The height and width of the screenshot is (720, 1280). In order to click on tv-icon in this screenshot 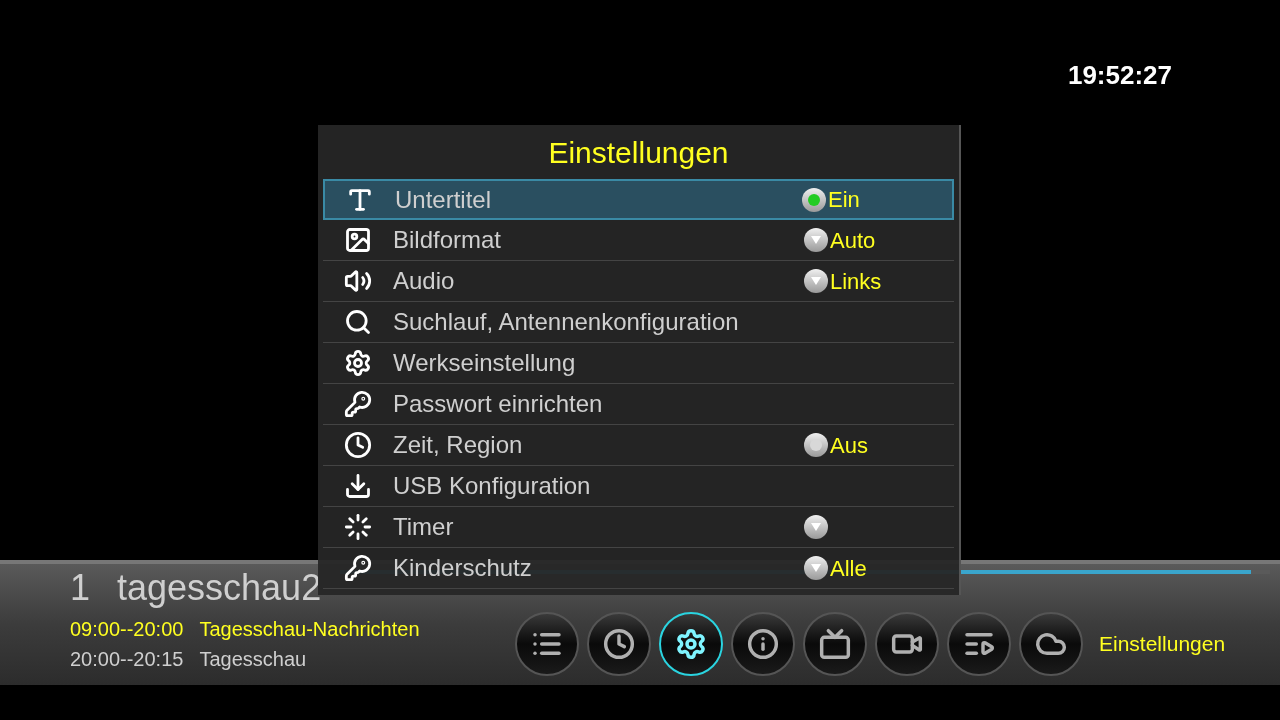, I will do `click(835, 644)`.